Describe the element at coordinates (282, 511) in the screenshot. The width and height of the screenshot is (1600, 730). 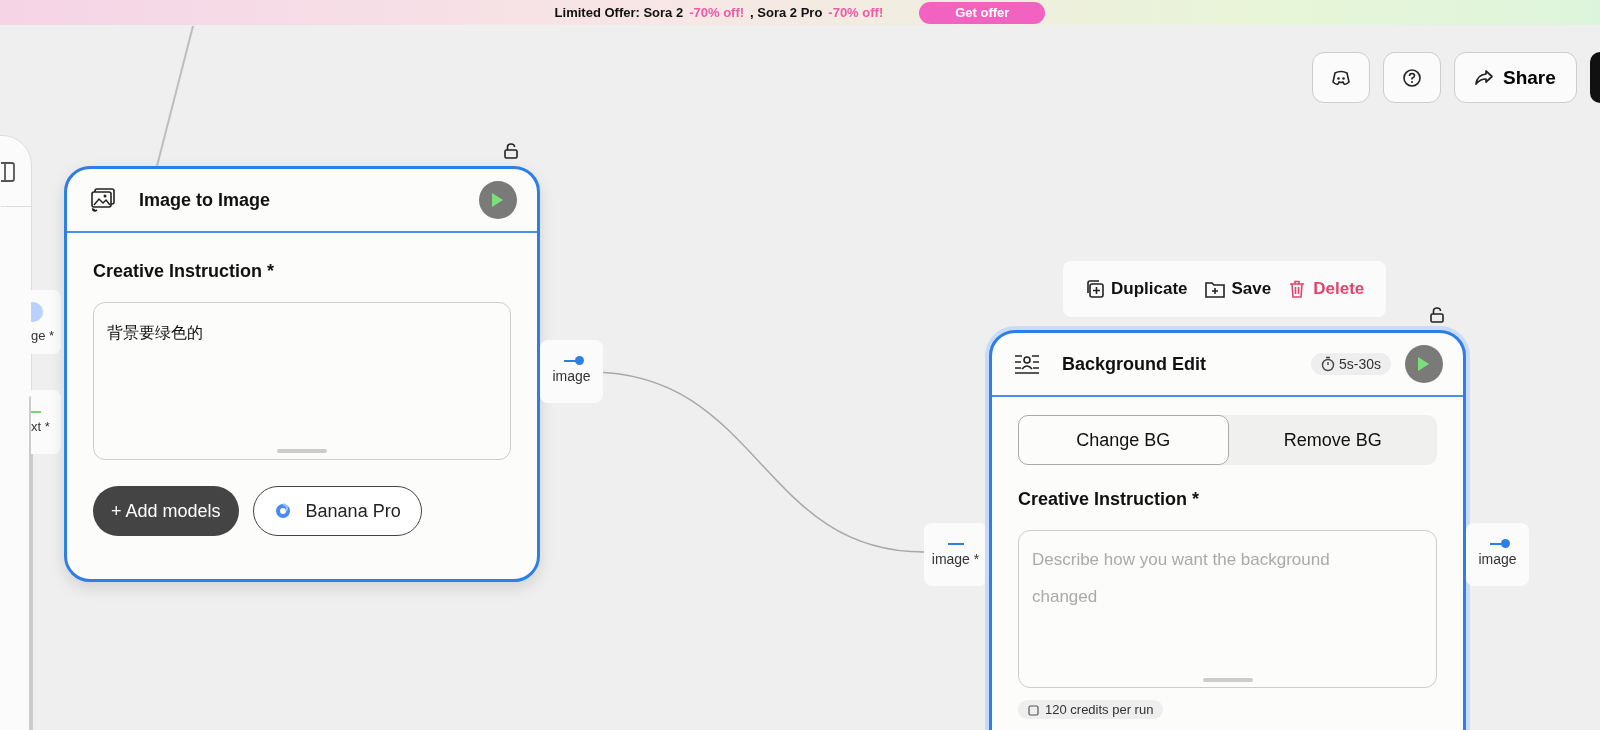
I see `model-logo-icon` at that location.